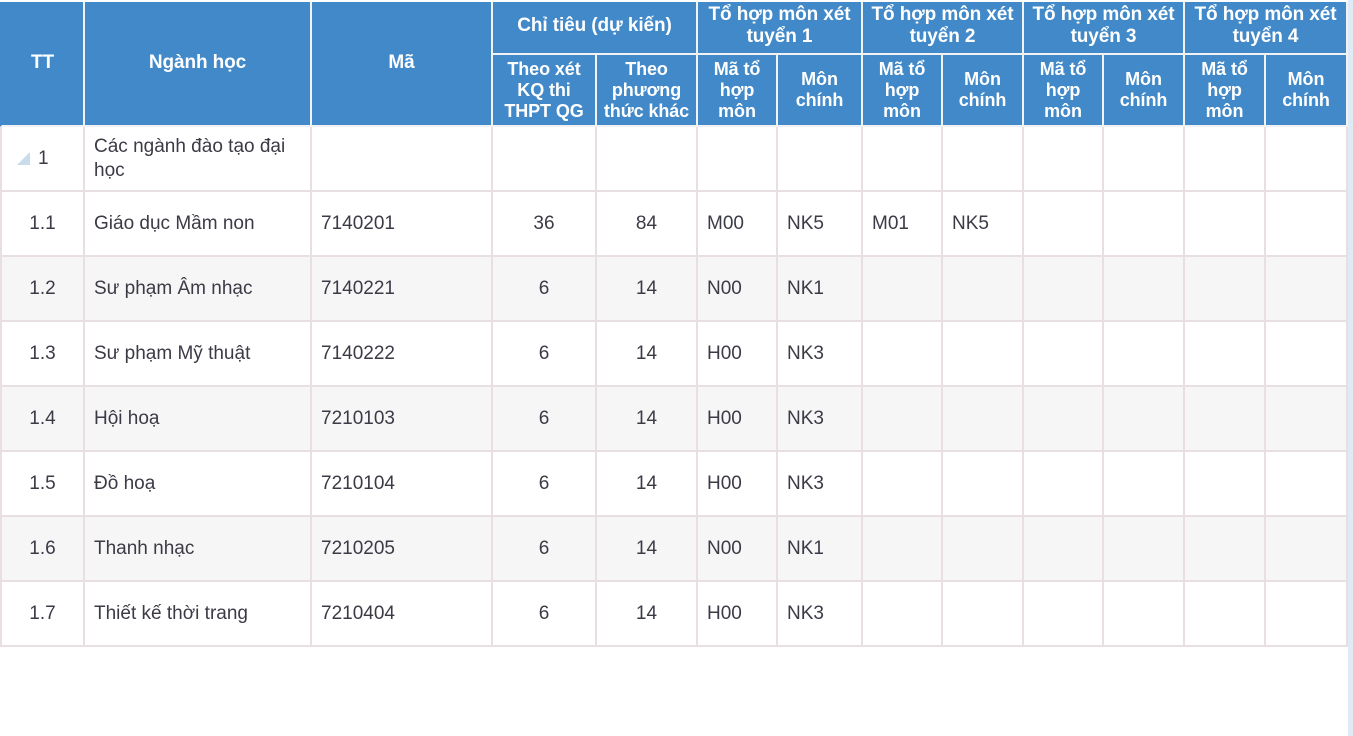  What do you see at coordinates (1307, 91) in the screenshot?
I see `header-mon-chinh-4: Môn chính` at bounding box center [1307, 91].